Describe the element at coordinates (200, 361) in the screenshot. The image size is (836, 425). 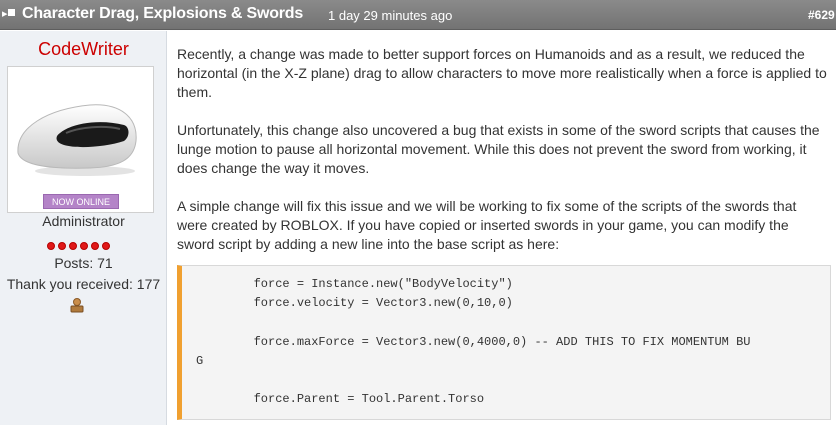
I see `code-line: G` at that location.